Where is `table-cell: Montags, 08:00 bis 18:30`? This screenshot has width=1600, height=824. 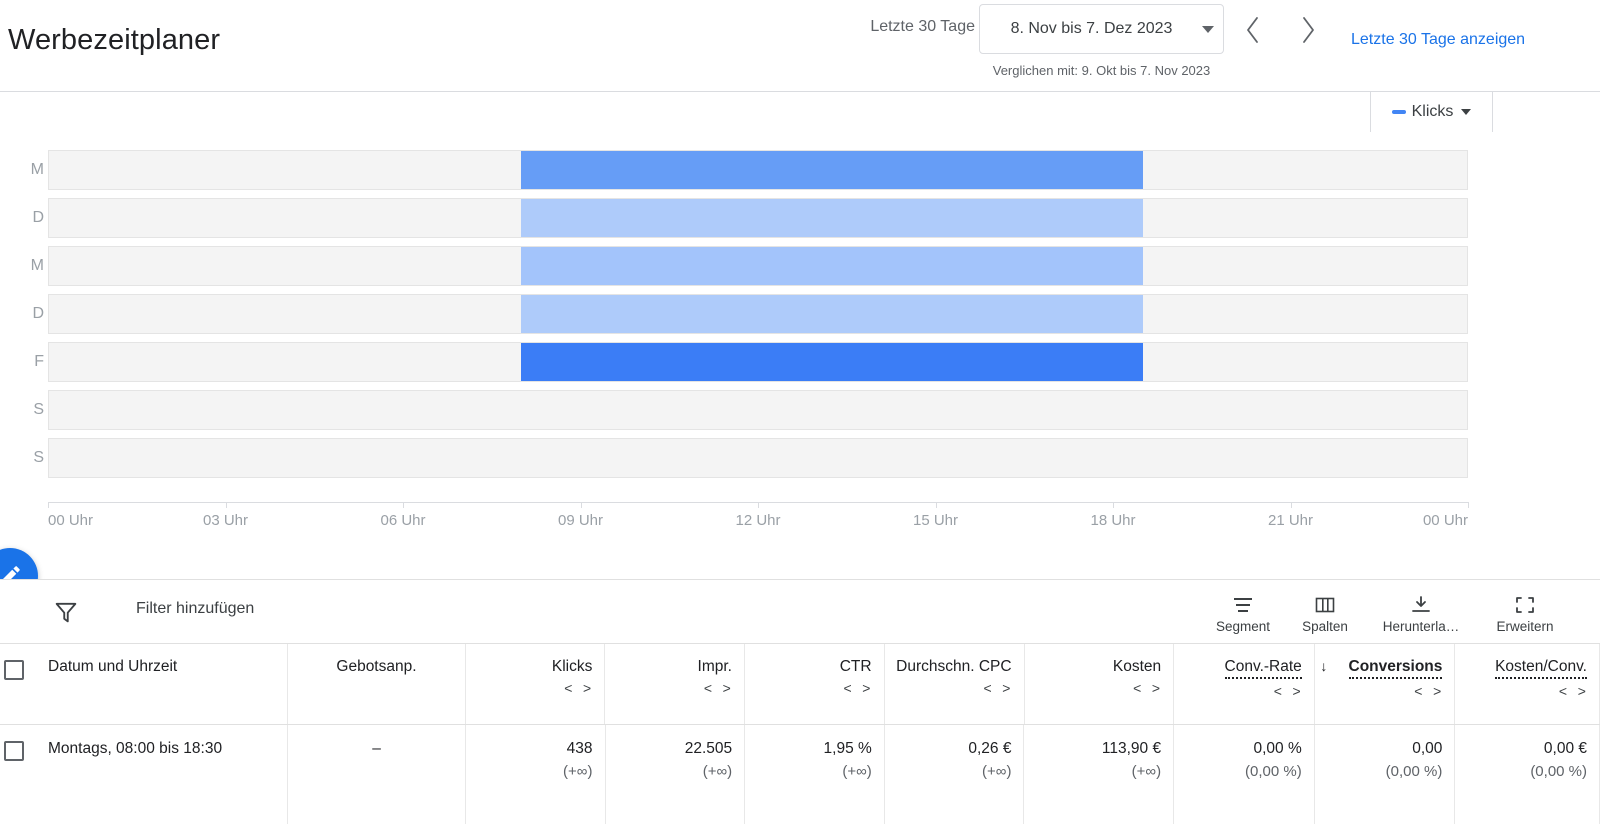
table-cell: Montags, 08:00 bis 18:30 is located at coordinates (162, 774).